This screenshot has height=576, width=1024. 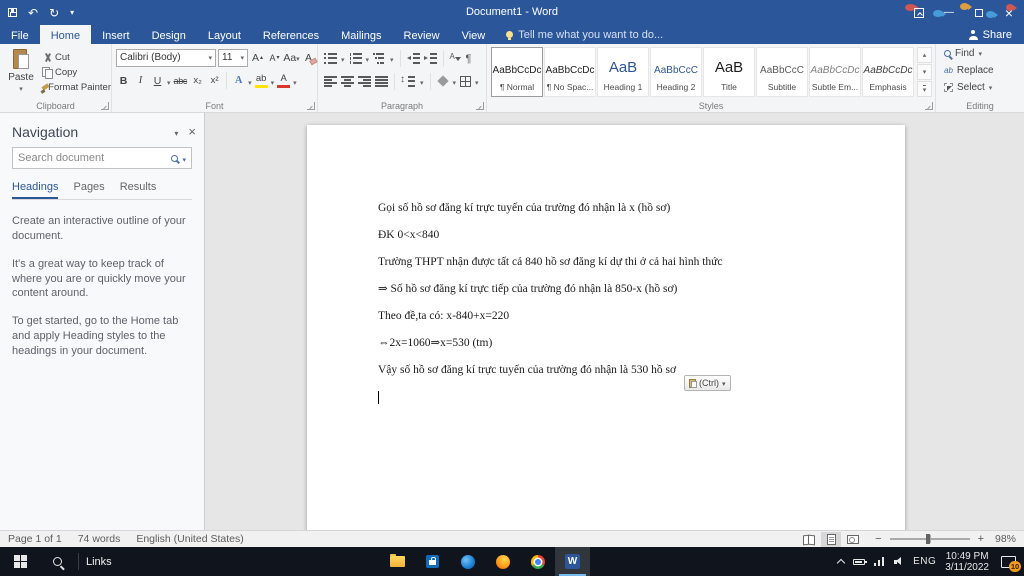 What do you see at coordinates (888, 72) in the screenshot?
I see `style-emphasis: AaBbCcDc Emphasis` at bounding box center [888, 72].